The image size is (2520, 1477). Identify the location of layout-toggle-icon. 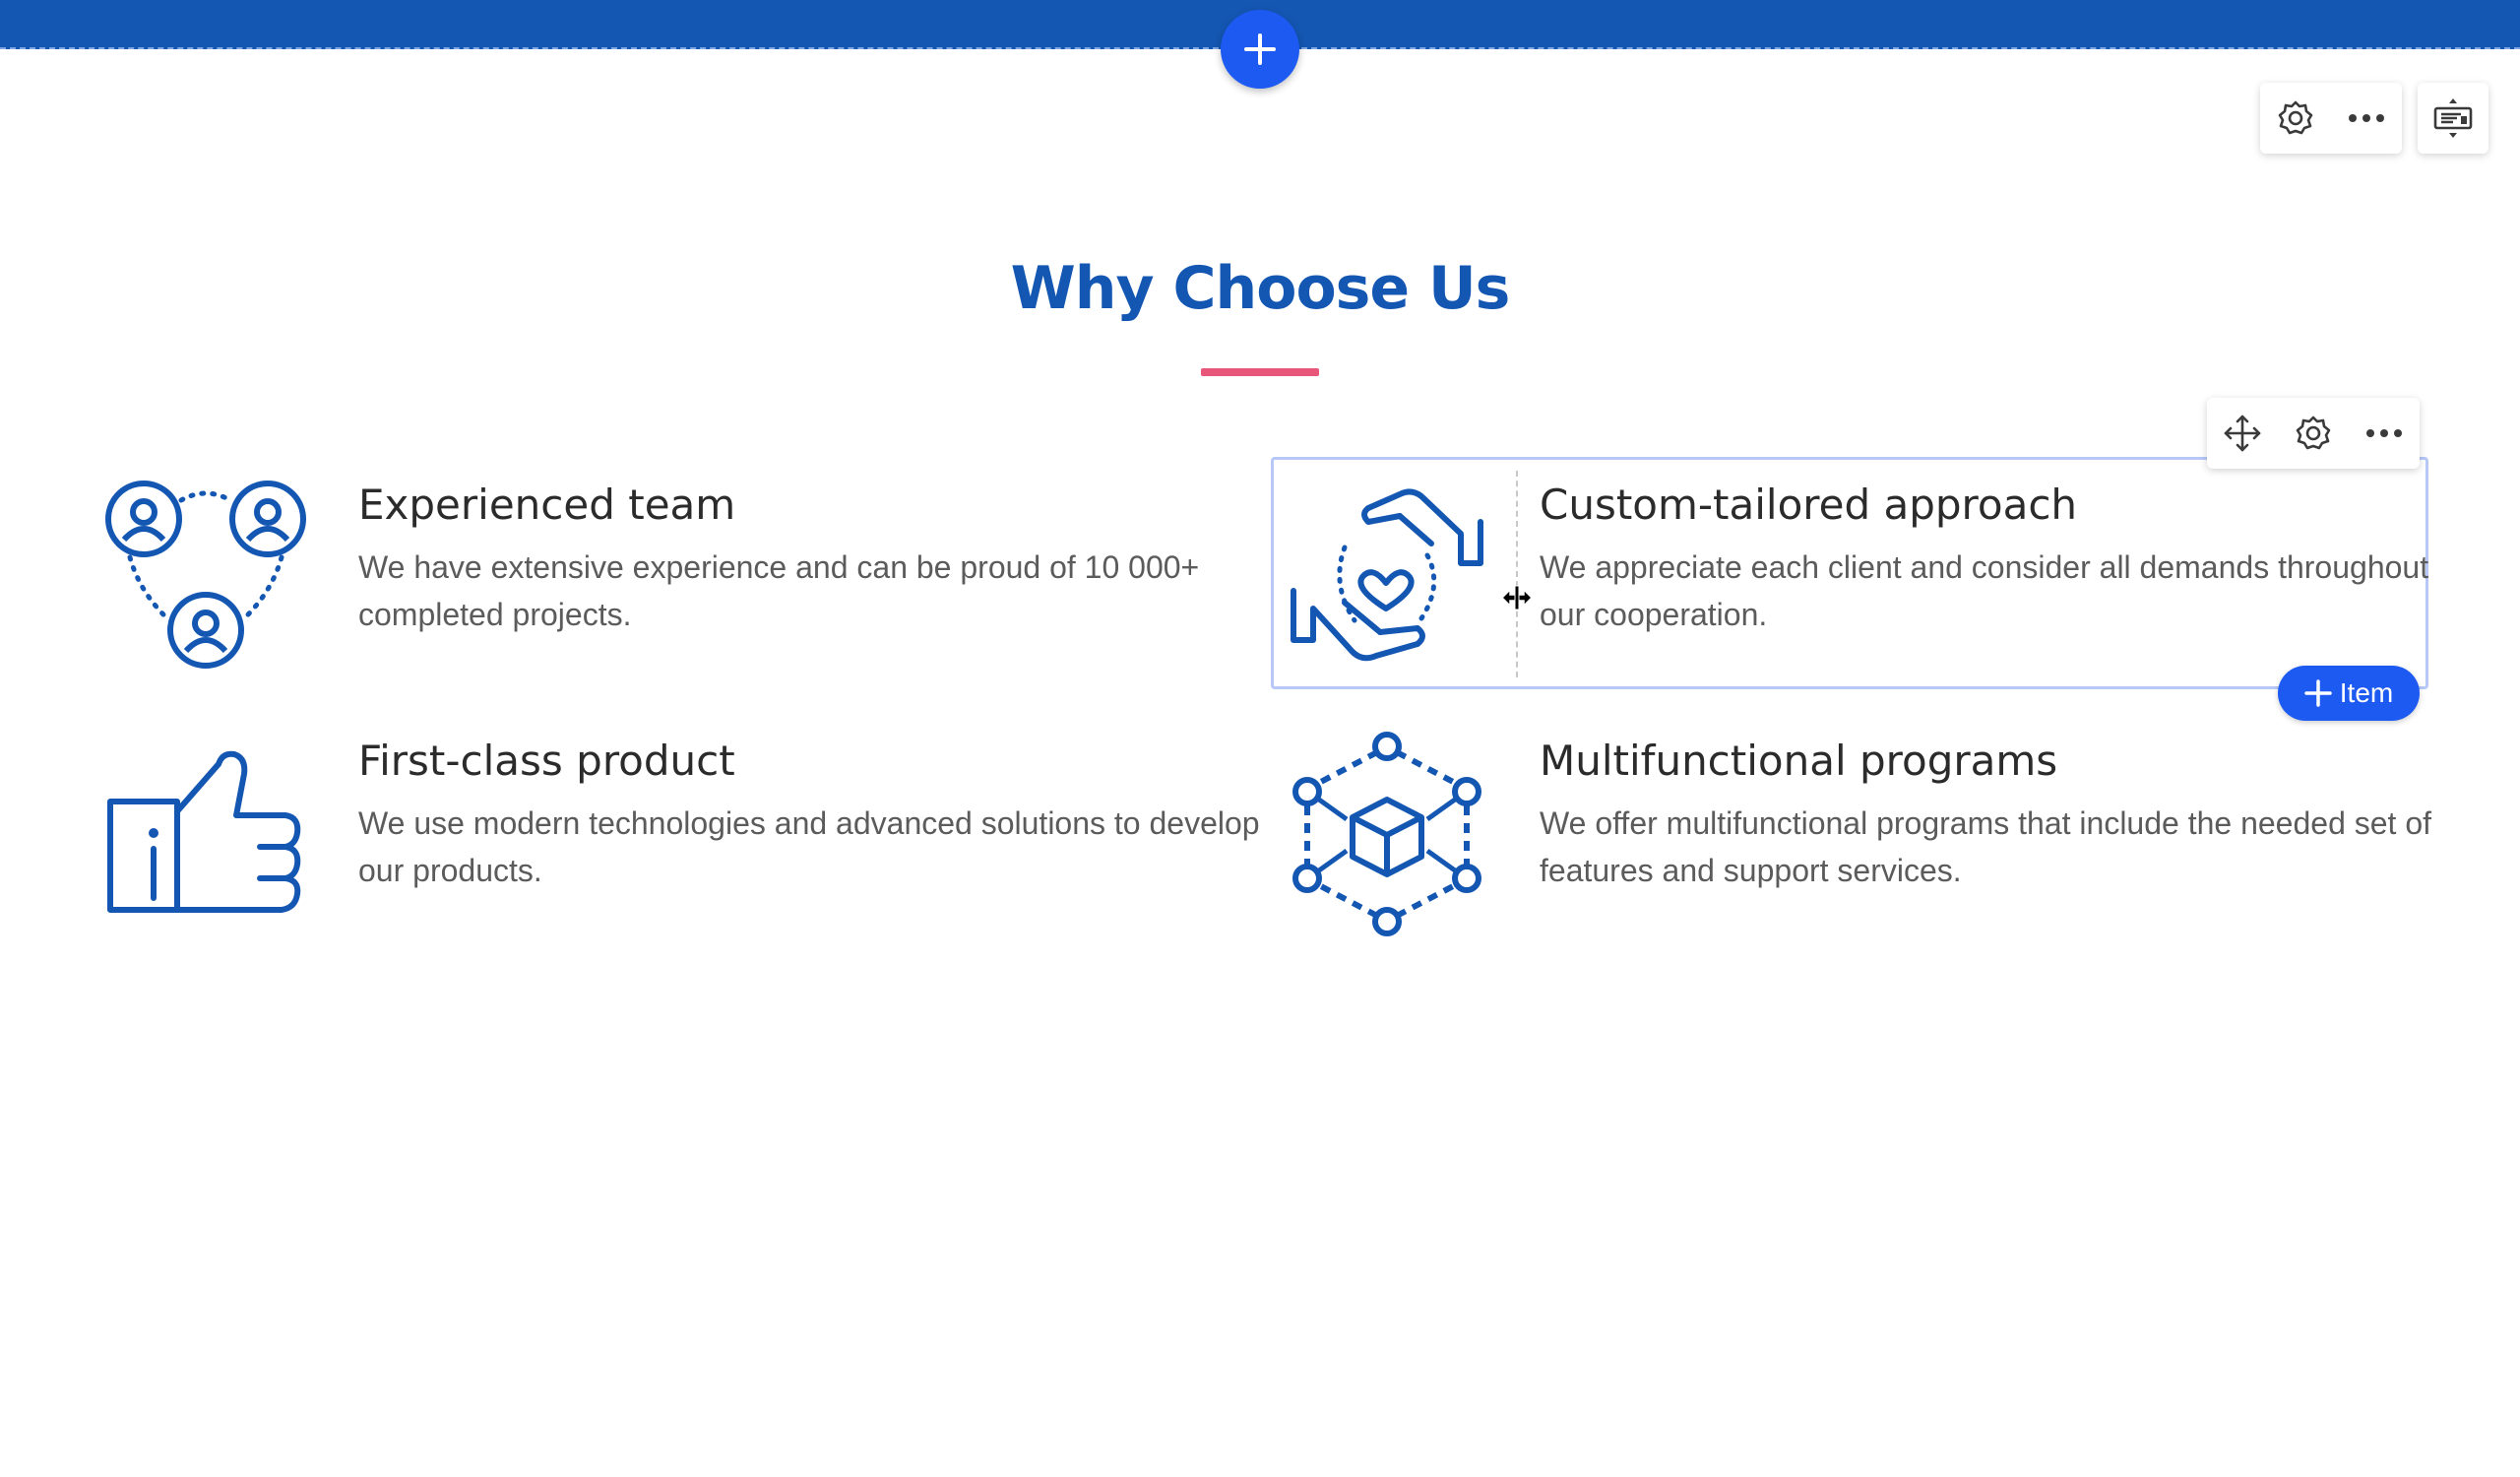
(2453, 118).